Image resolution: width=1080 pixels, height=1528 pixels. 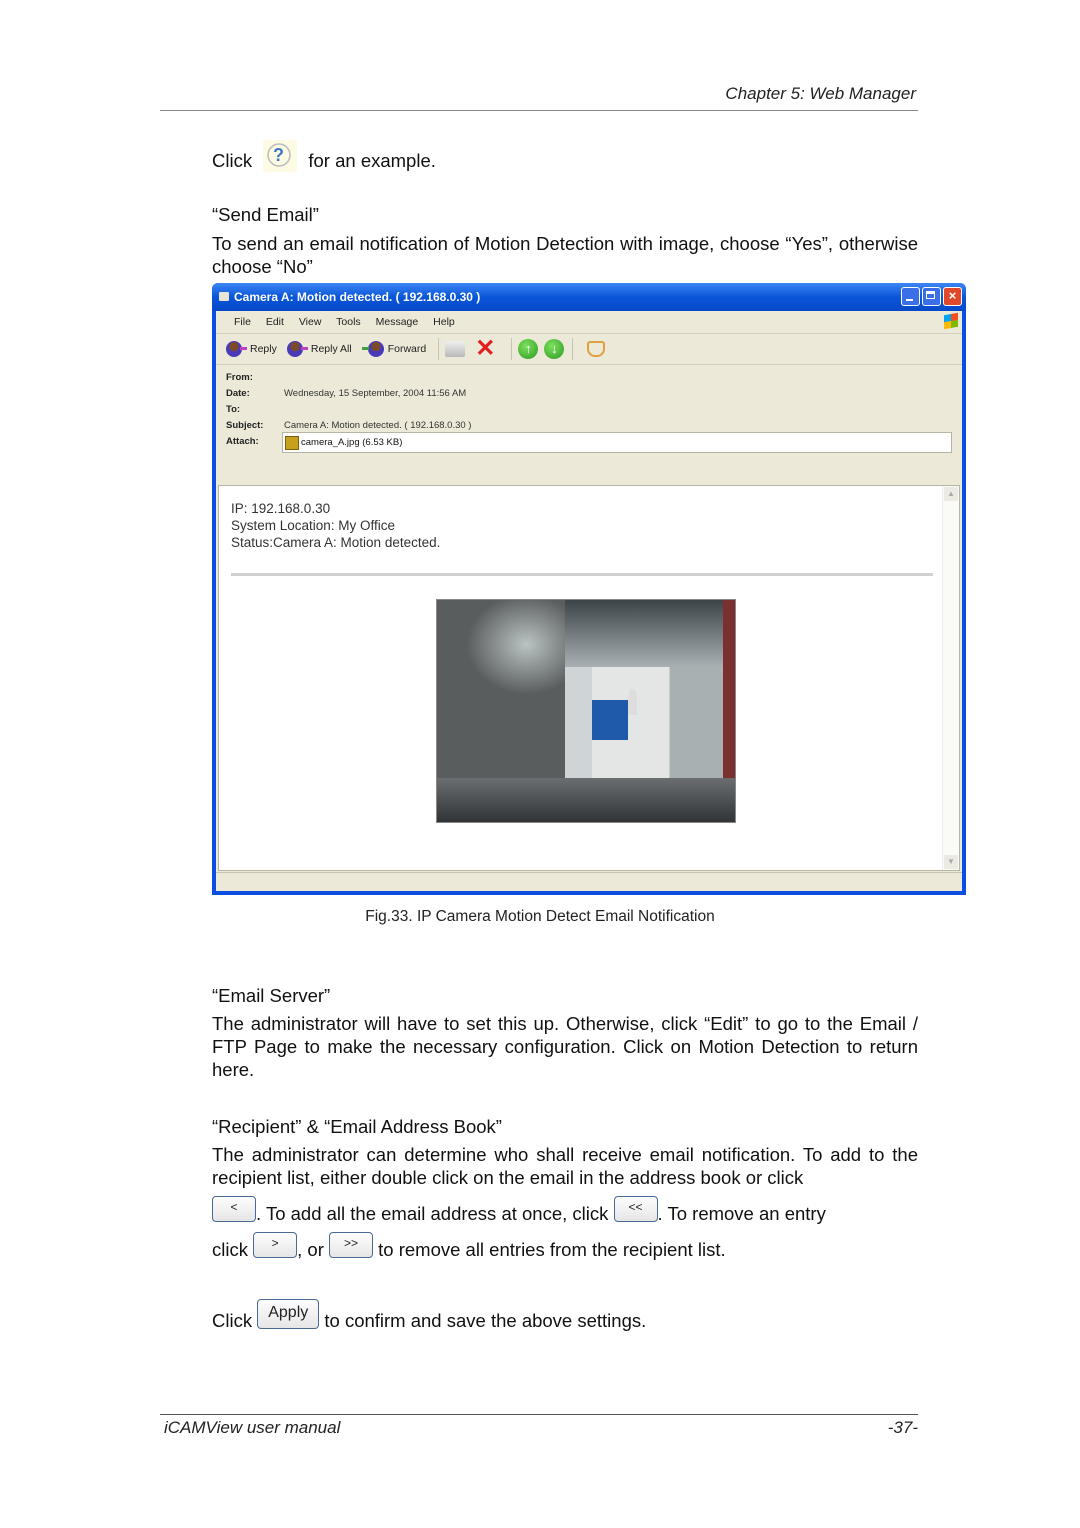 I want to click on reply-all-icon, so click(x=297, y=349).